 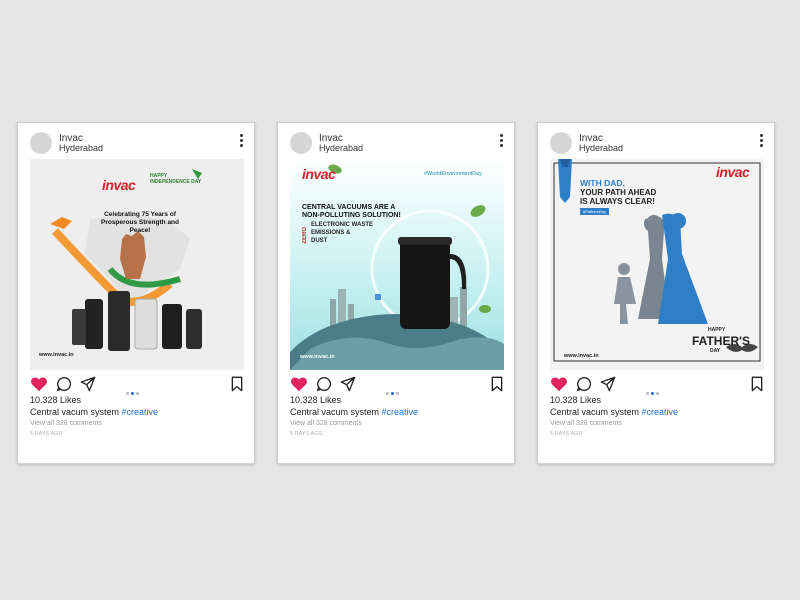 What do you see at coordinates (618, 192) in the screenshot?
I see `headline-line-2: YOUR PATH AHEAD` at bounding box center [618, 192].